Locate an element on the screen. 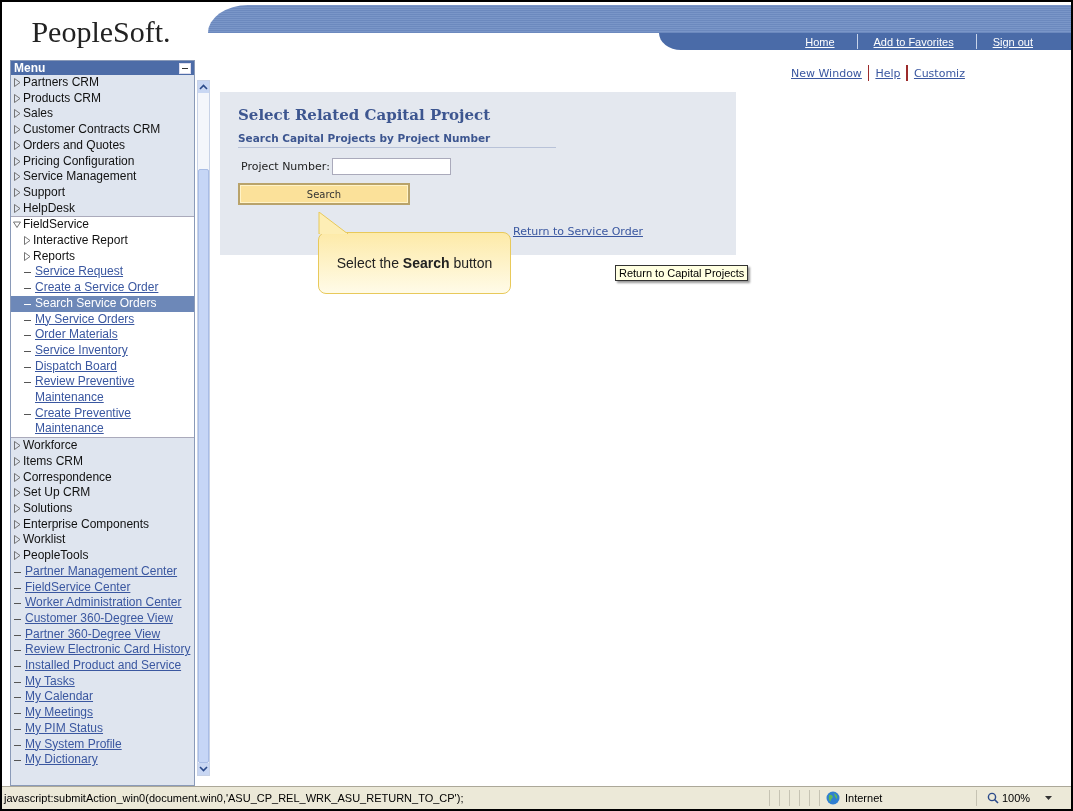  scrollbar is located at coordinates (203, 428).